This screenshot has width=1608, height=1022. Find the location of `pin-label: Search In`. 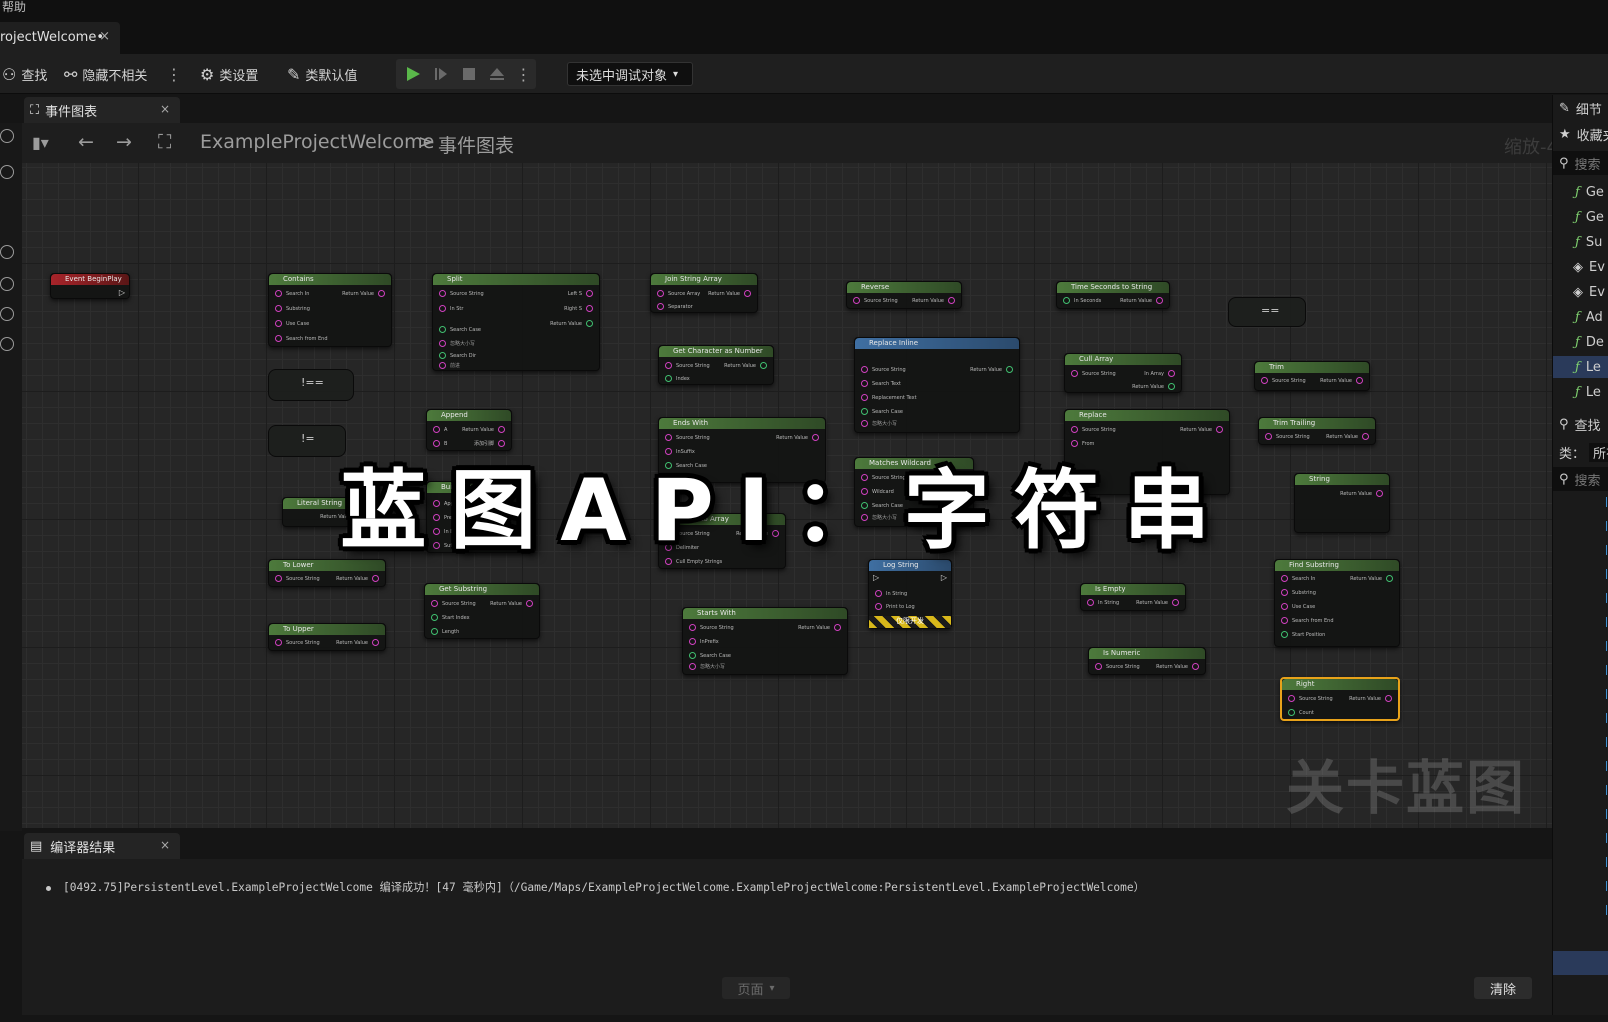

pin-label: Search In is located at coordinates (292, 293).